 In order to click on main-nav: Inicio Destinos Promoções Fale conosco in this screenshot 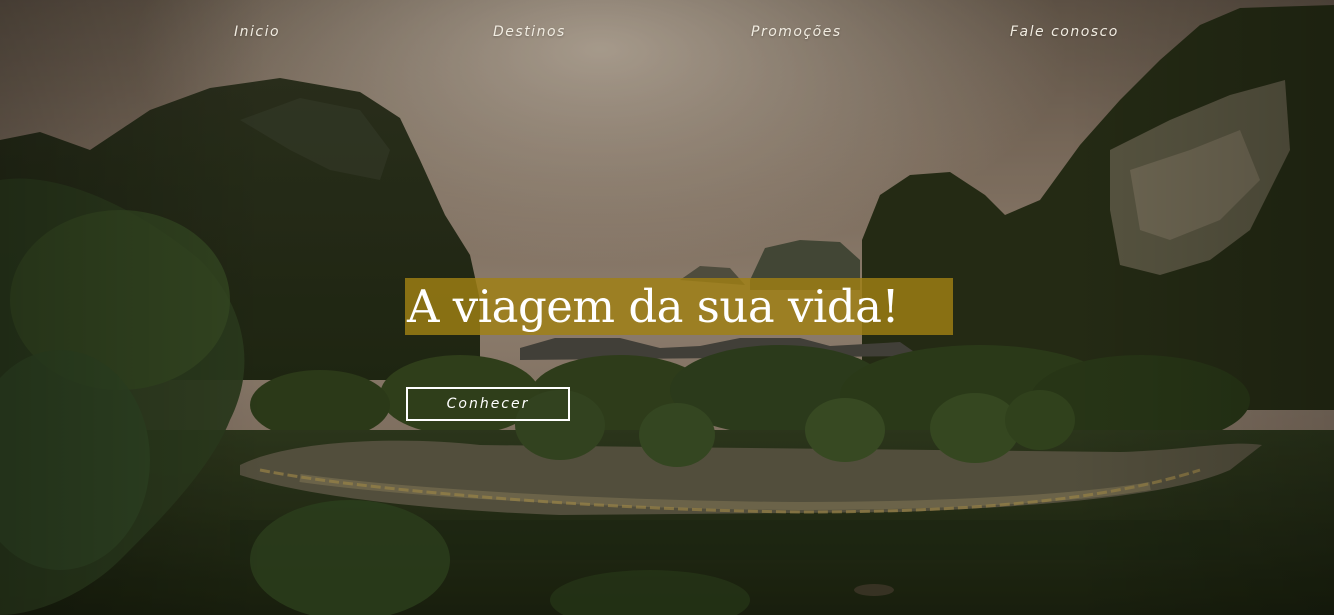, I will do `click(667, 35)`.